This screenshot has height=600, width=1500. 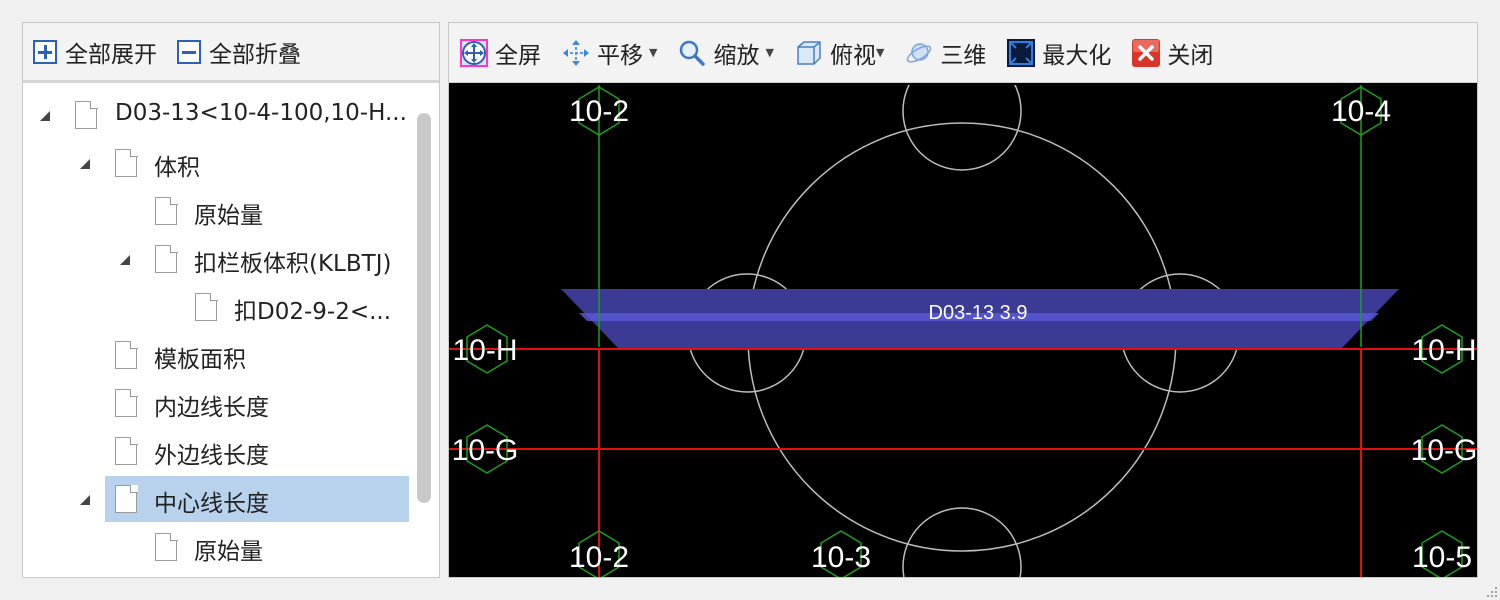 I want to click on maximize-button: 最大化, so click(x=1058, y=53).